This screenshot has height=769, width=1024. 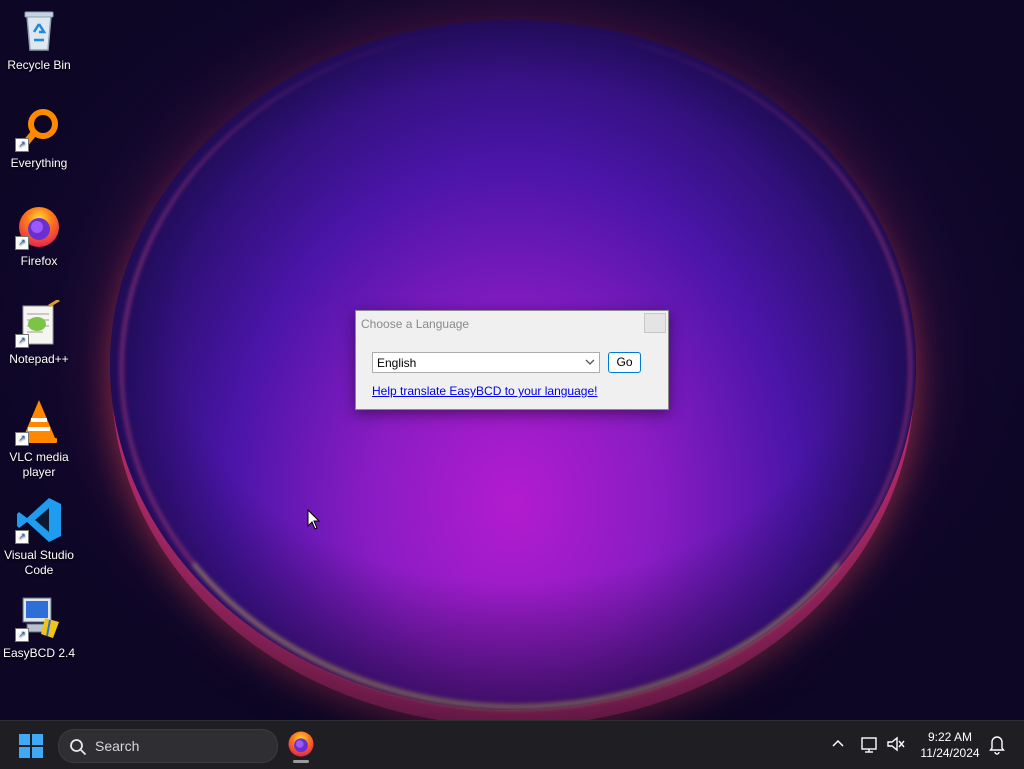 What do you see at coordinates (590, 363) in the screenshot?
I see `chevron-down-icon` at bounding box center [590, 363].